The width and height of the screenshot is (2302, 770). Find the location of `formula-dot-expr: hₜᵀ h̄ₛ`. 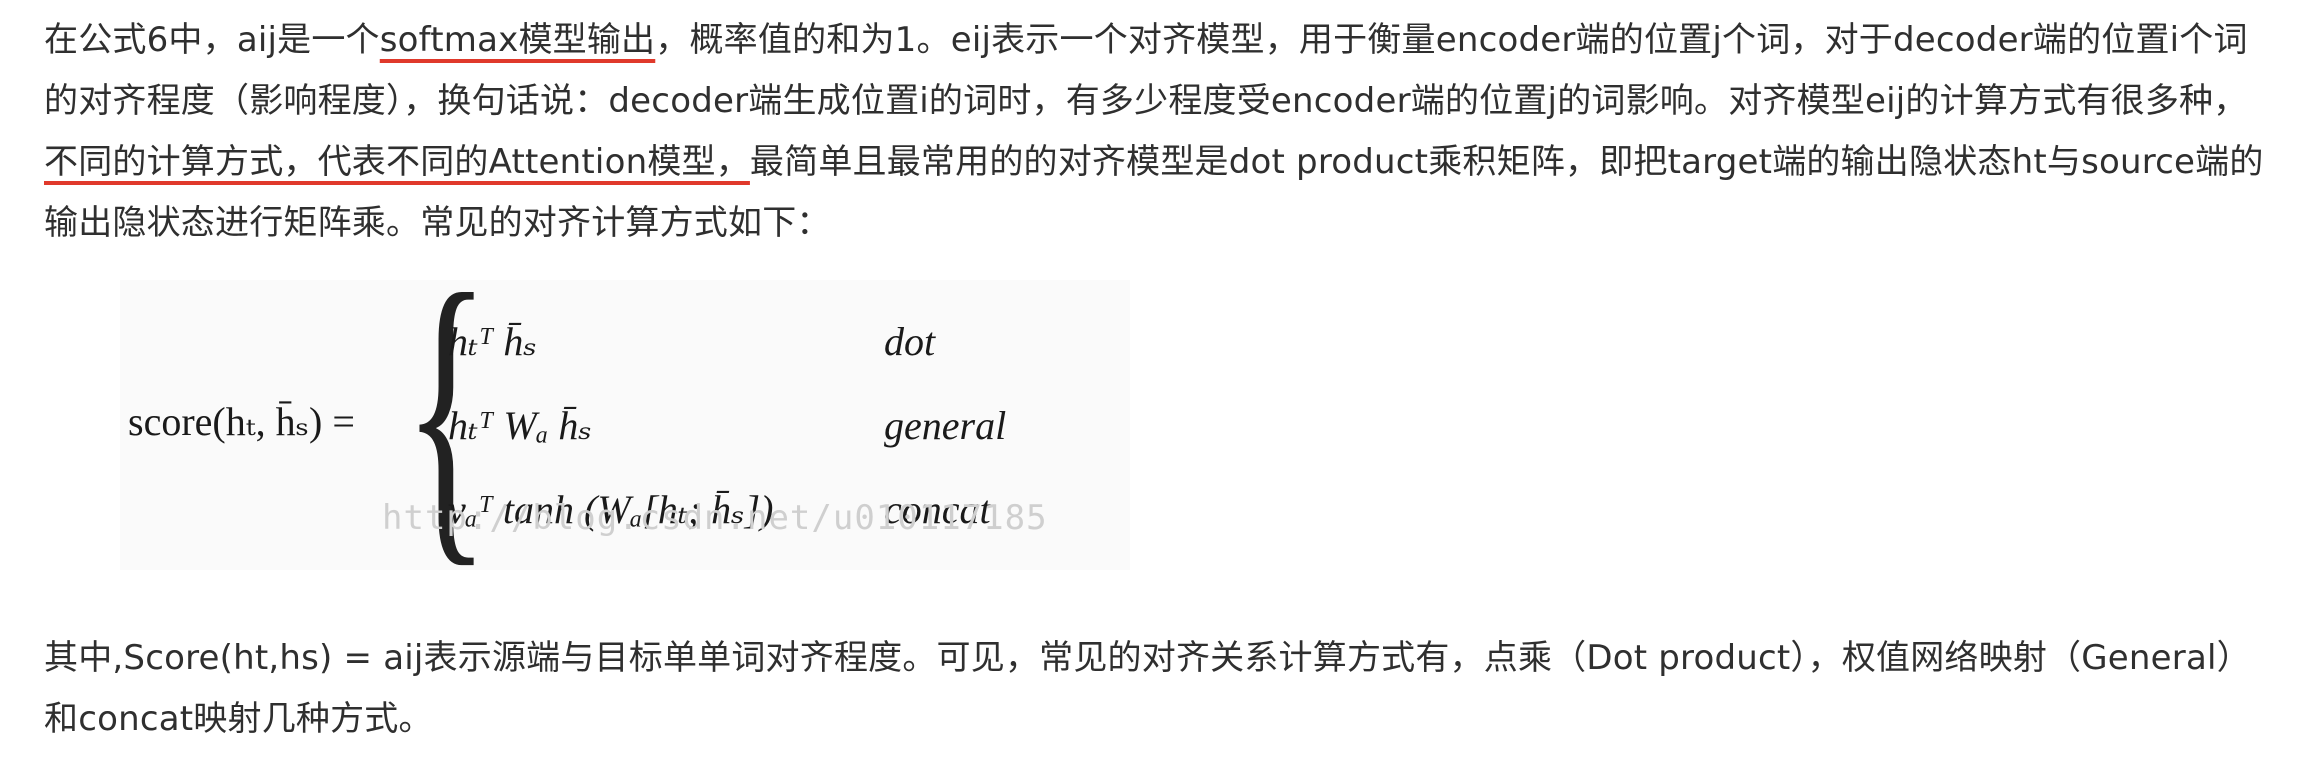

formula-dot-expr: hₜᵀ h̄ₛ is located at coordinates (492, 341).